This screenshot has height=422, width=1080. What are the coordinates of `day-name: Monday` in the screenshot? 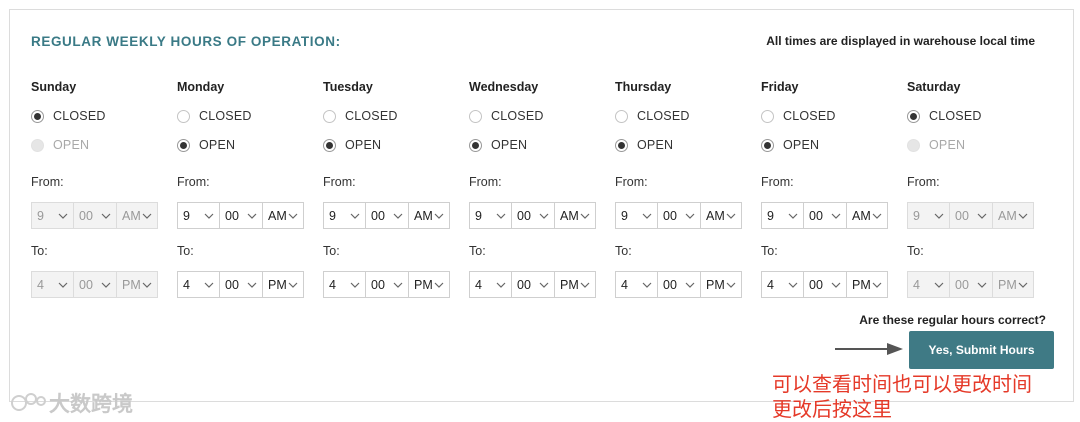 It's located at (201, 87).